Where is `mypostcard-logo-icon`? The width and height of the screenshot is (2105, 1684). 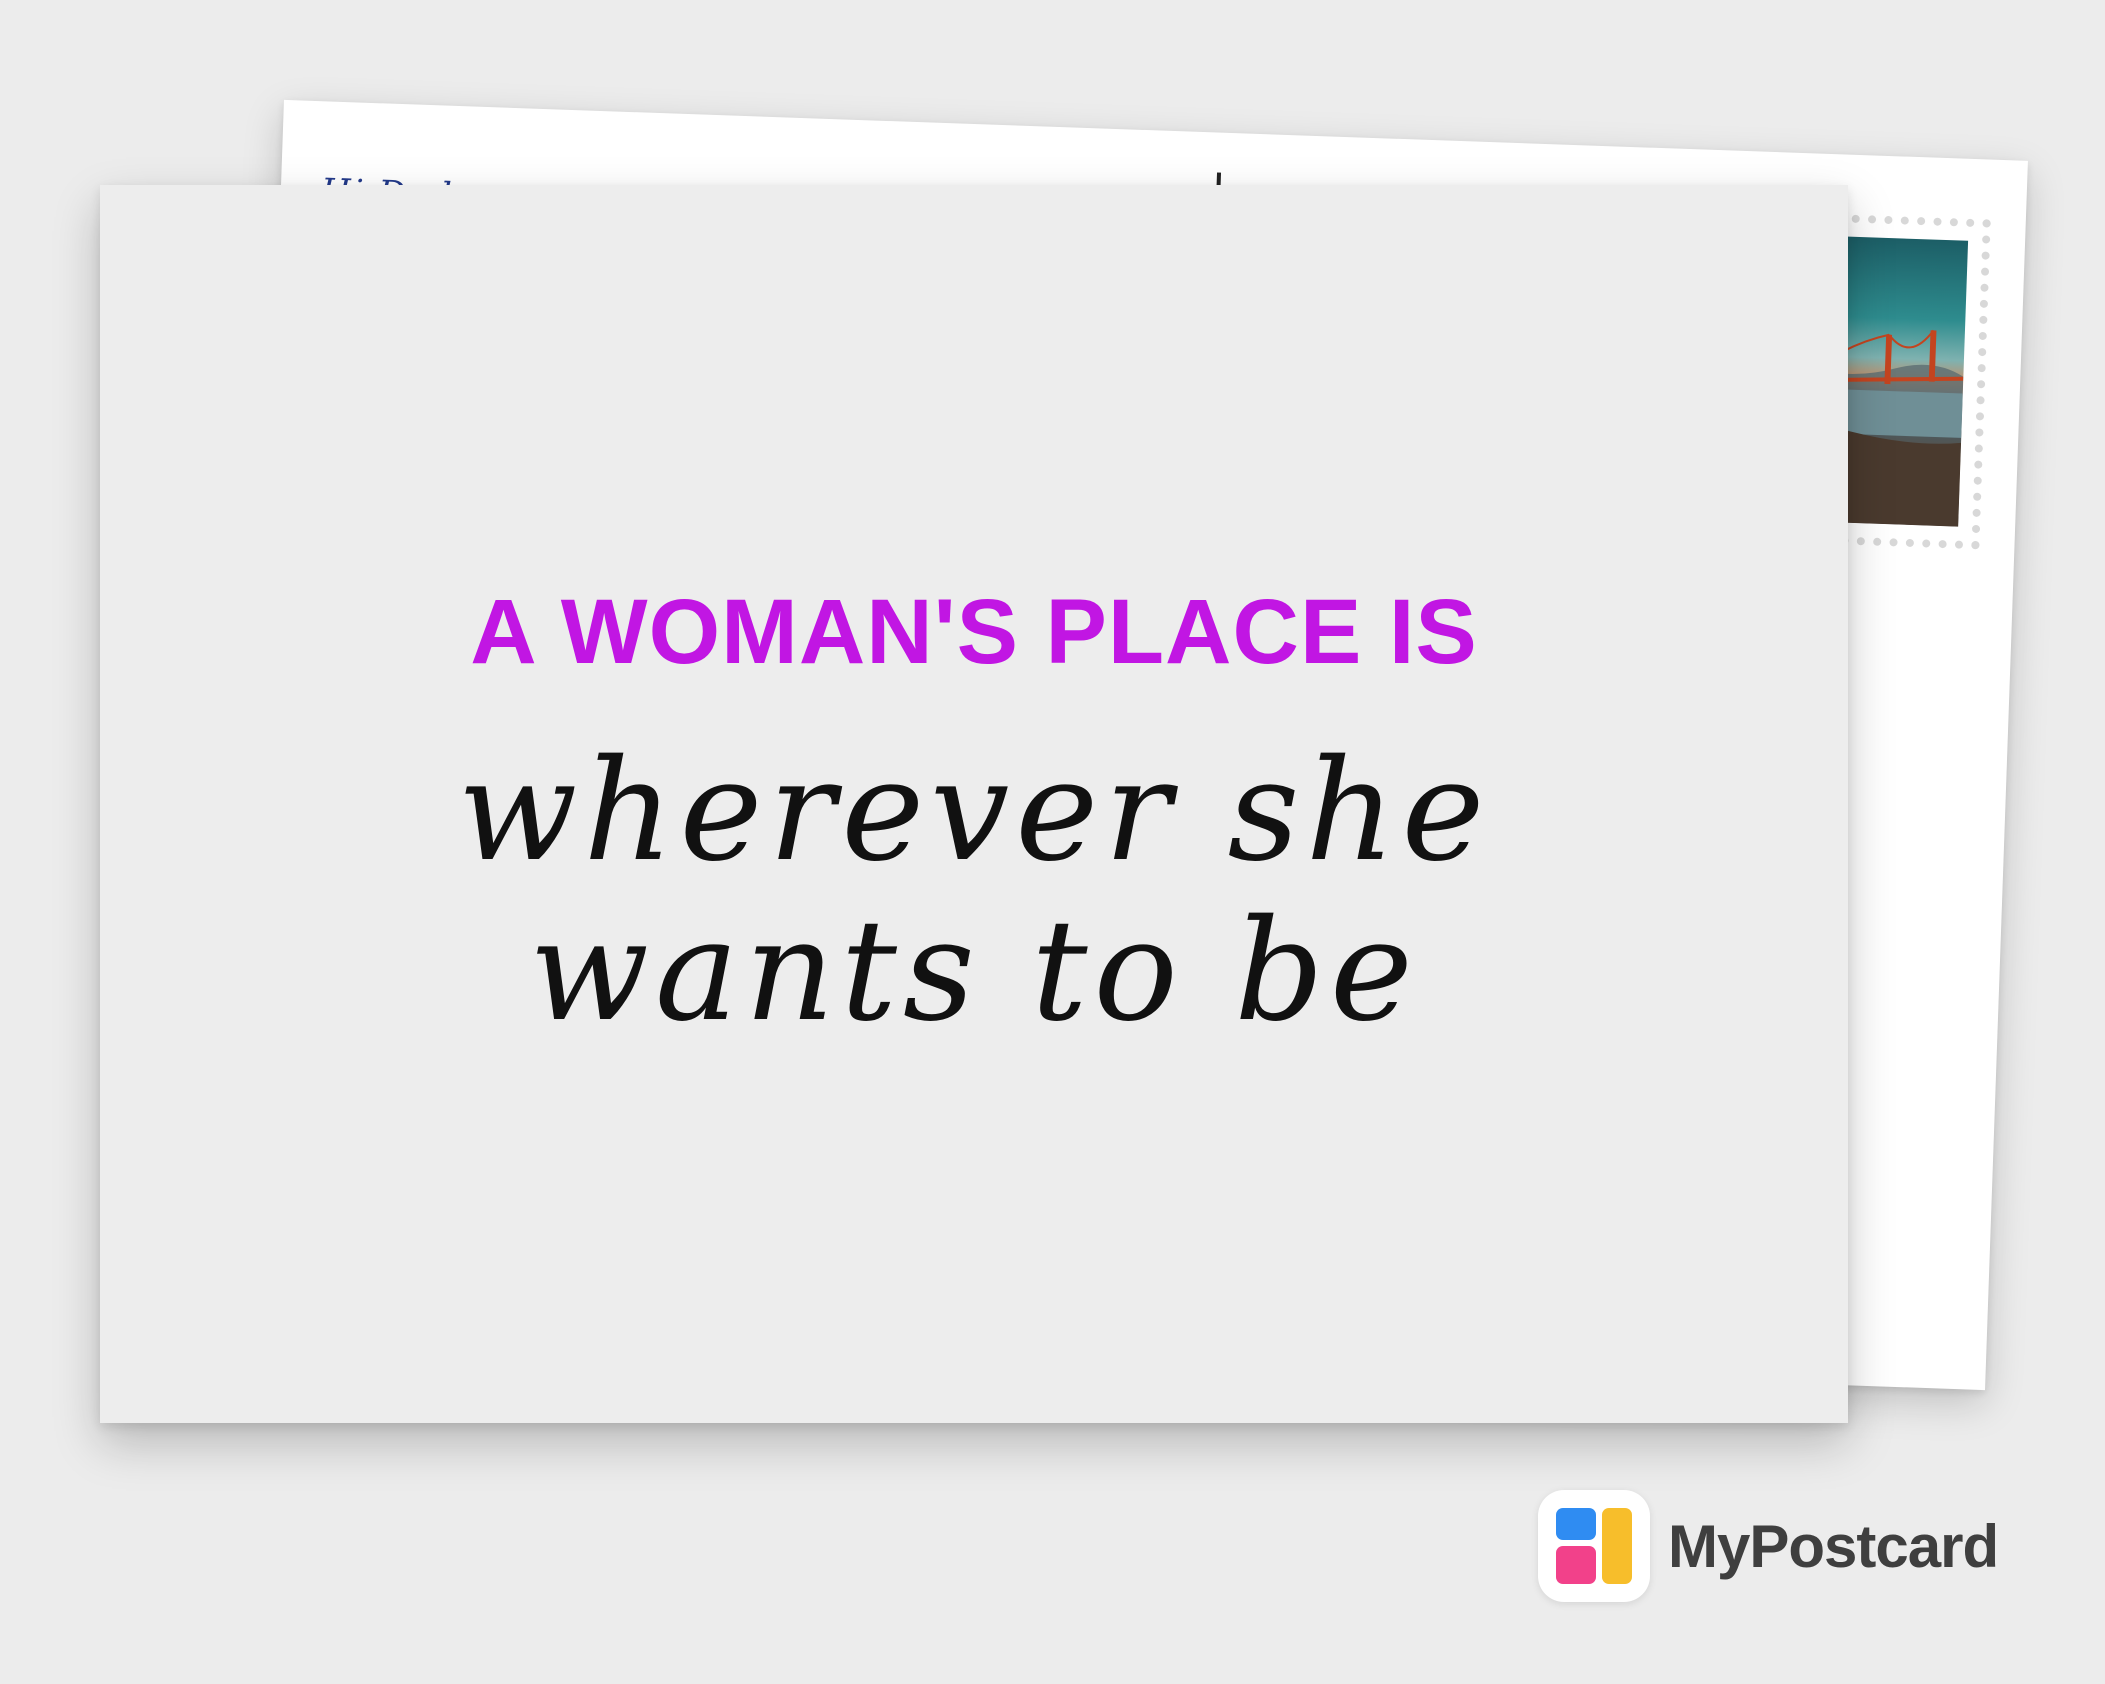 mypostcard-logo-icon is located at coordinates (1594, 1546).